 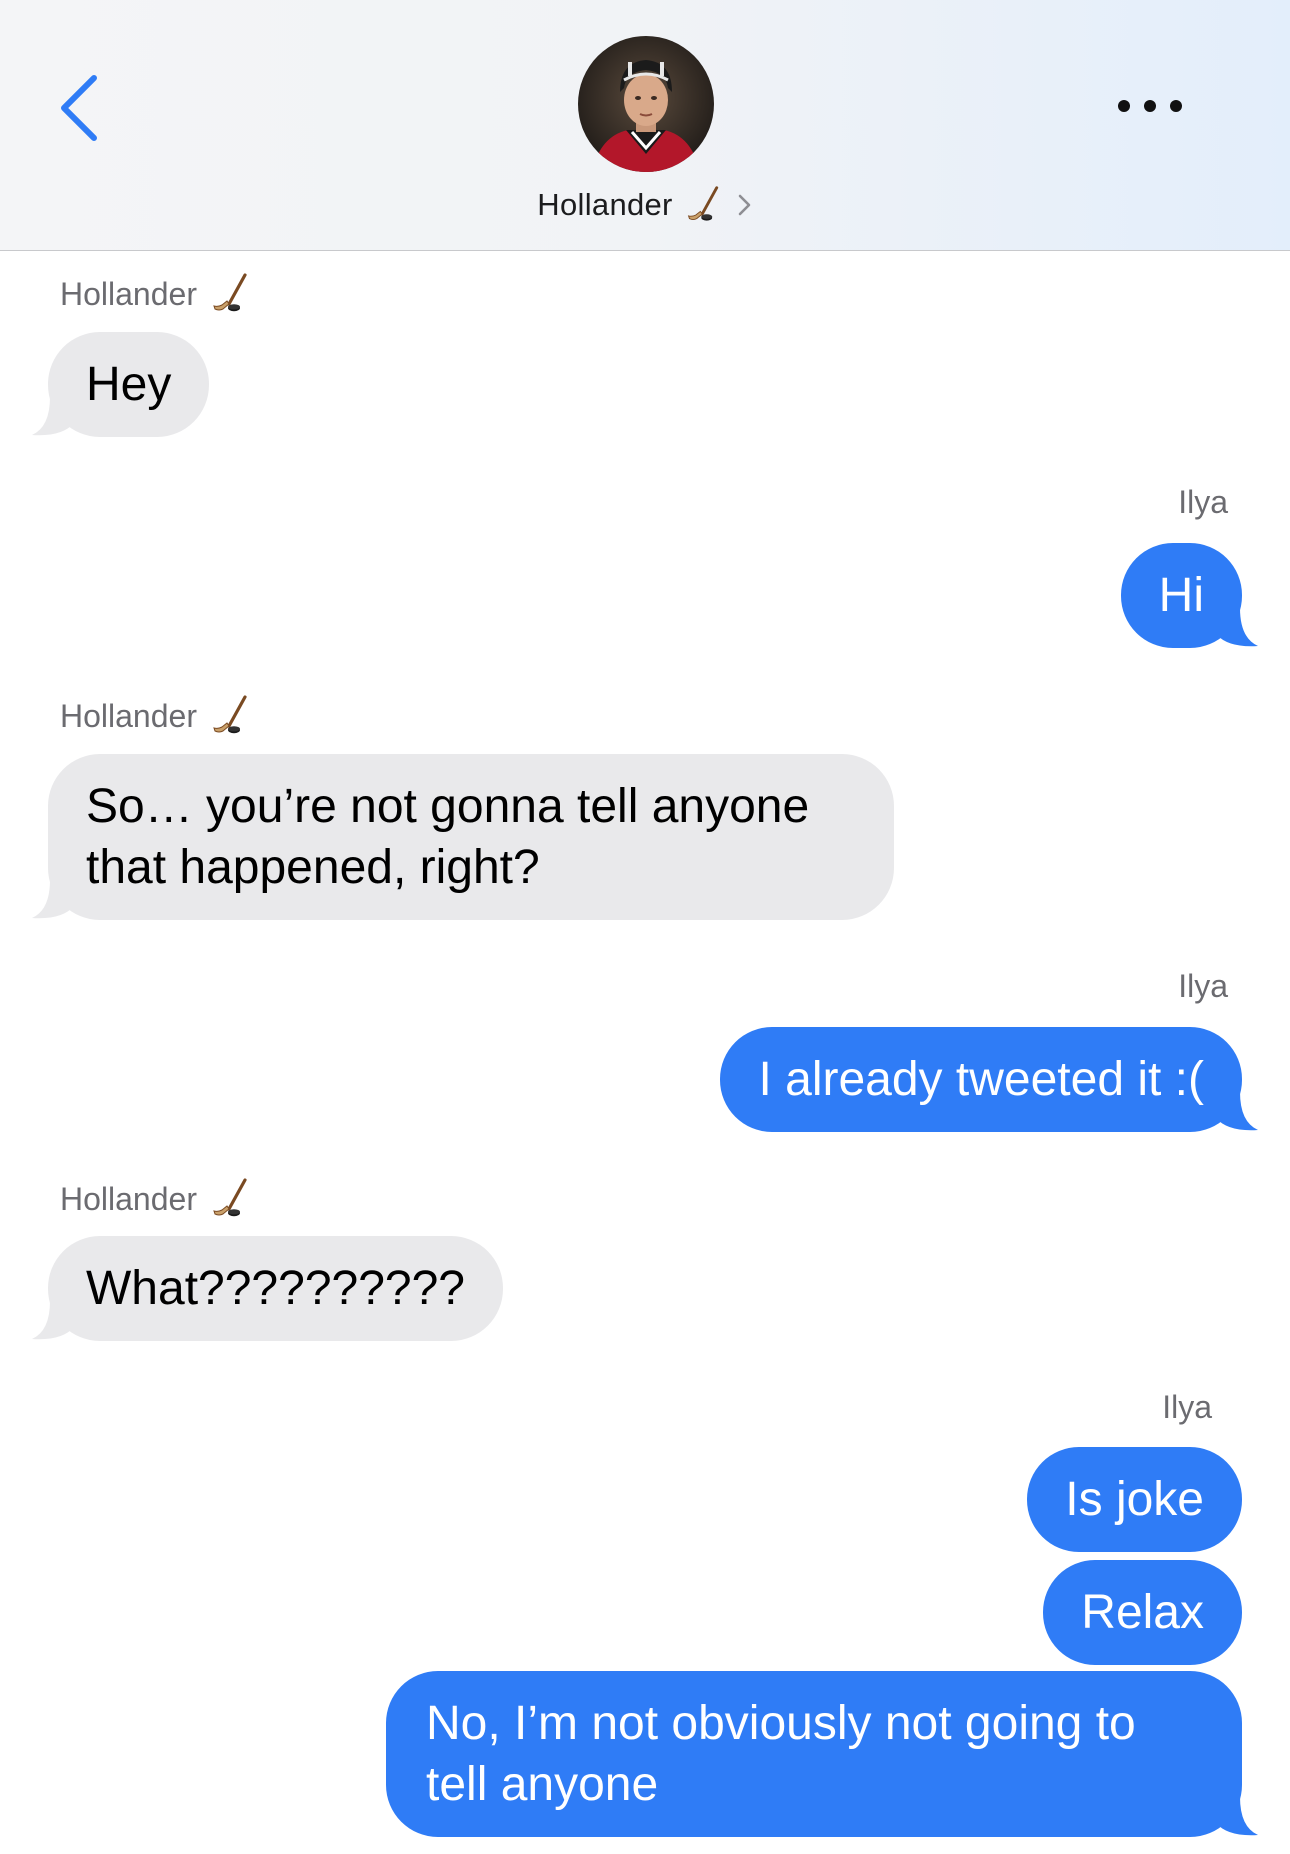 I want to click on chevron-right-icon, so click(x=744, y=205).